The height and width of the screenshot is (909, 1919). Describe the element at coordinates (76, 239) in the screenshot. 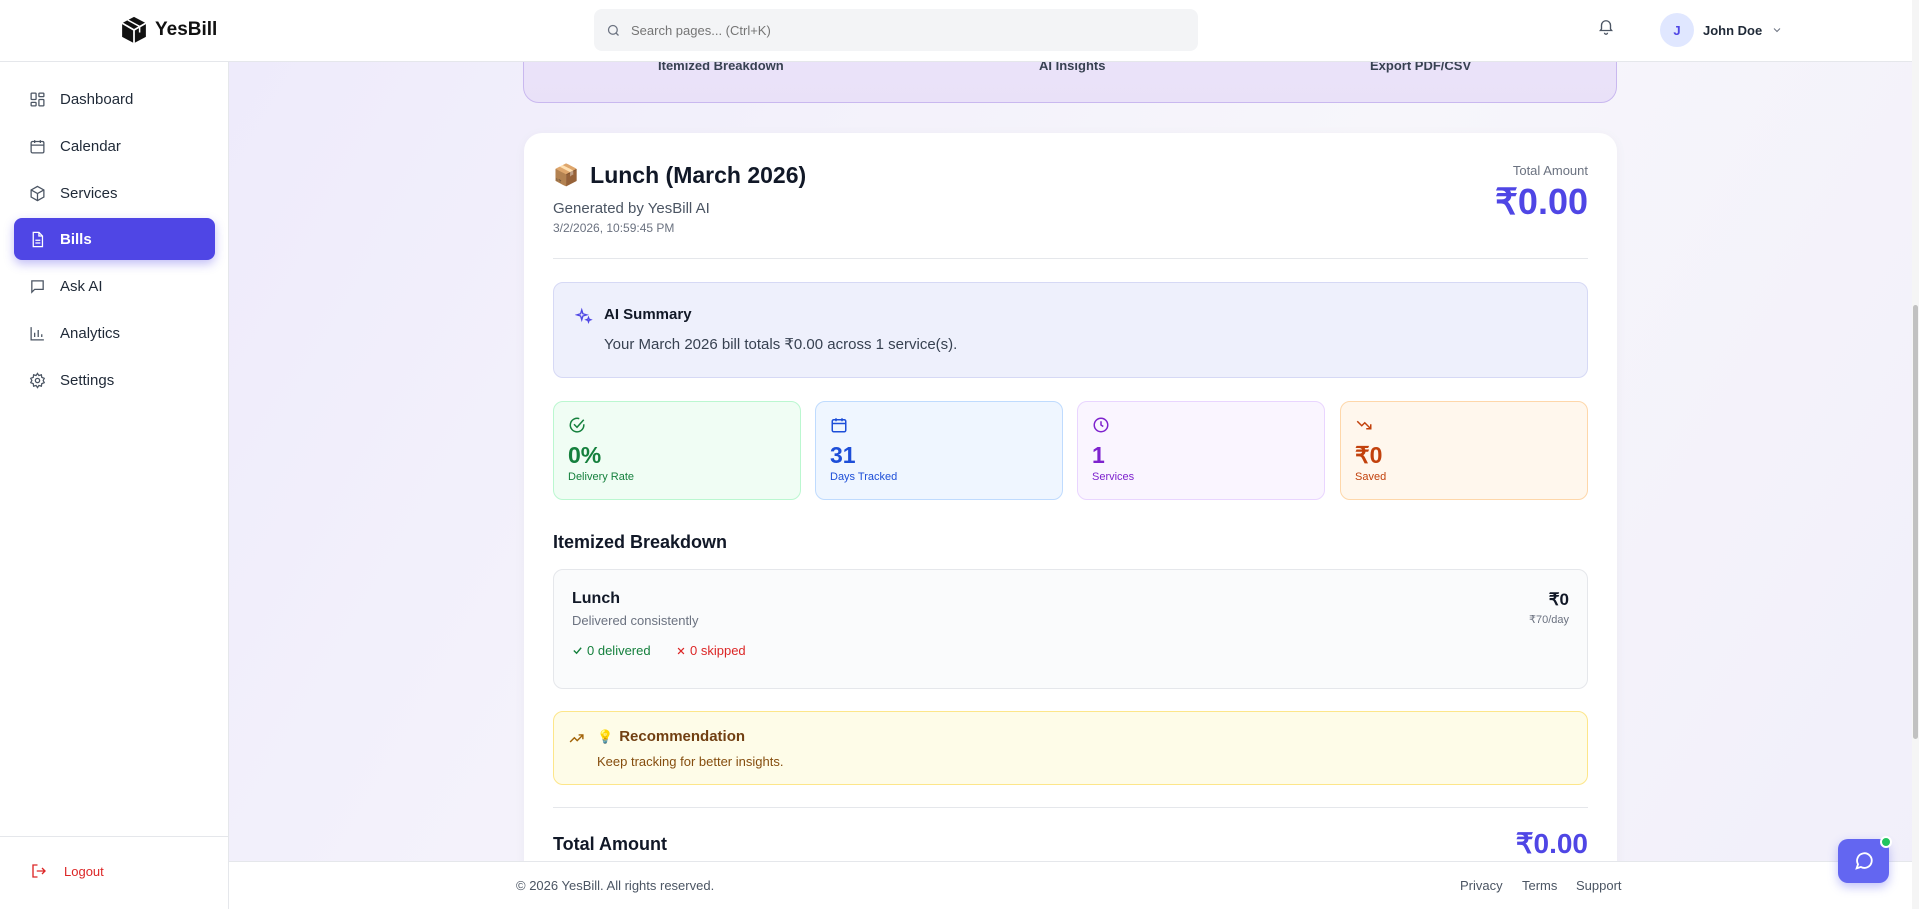

I see `sidebar-item-label: Bills` at that location.